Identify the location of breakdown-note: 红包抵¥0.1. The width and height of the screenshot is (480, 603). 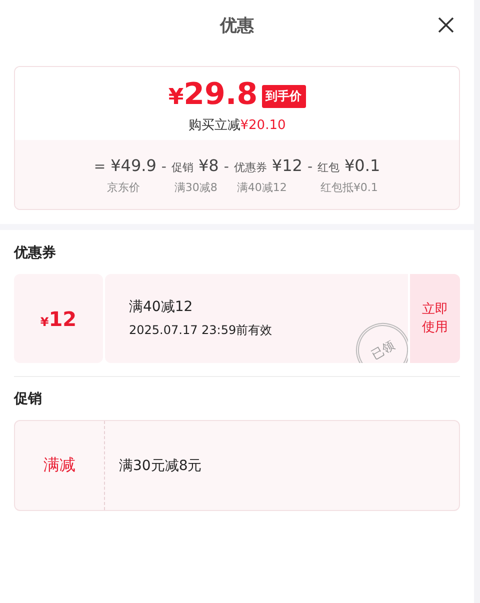
(349, 187).